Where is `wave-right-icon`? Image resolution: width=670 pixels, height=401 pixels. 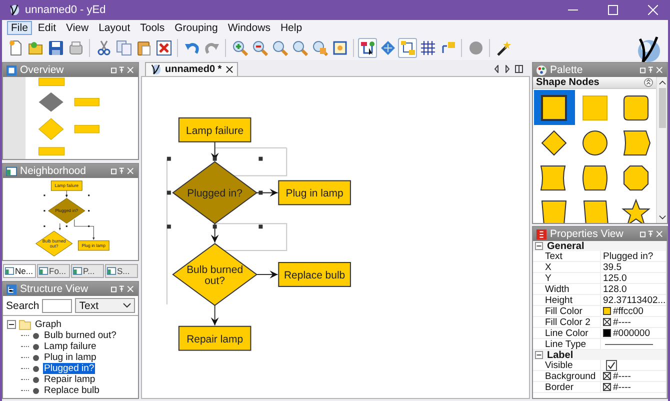
wave-right-icon is located at coordinates (635, 143).